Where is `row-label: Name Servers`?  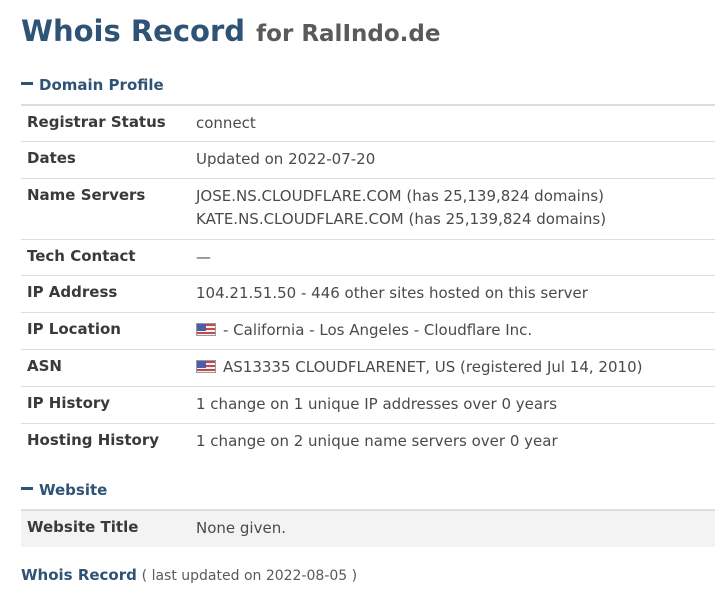 row-label: Name Servers is located at coordinates (86, 195).